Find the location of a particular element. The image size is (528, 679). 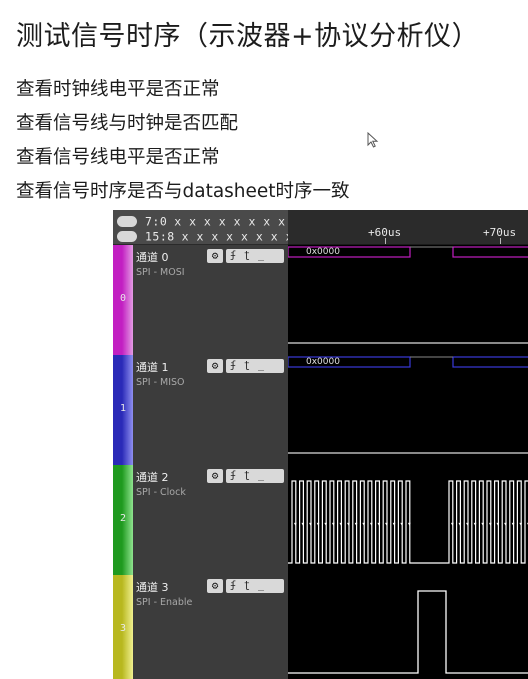

miso-trace is located at coordinates (408, 405).